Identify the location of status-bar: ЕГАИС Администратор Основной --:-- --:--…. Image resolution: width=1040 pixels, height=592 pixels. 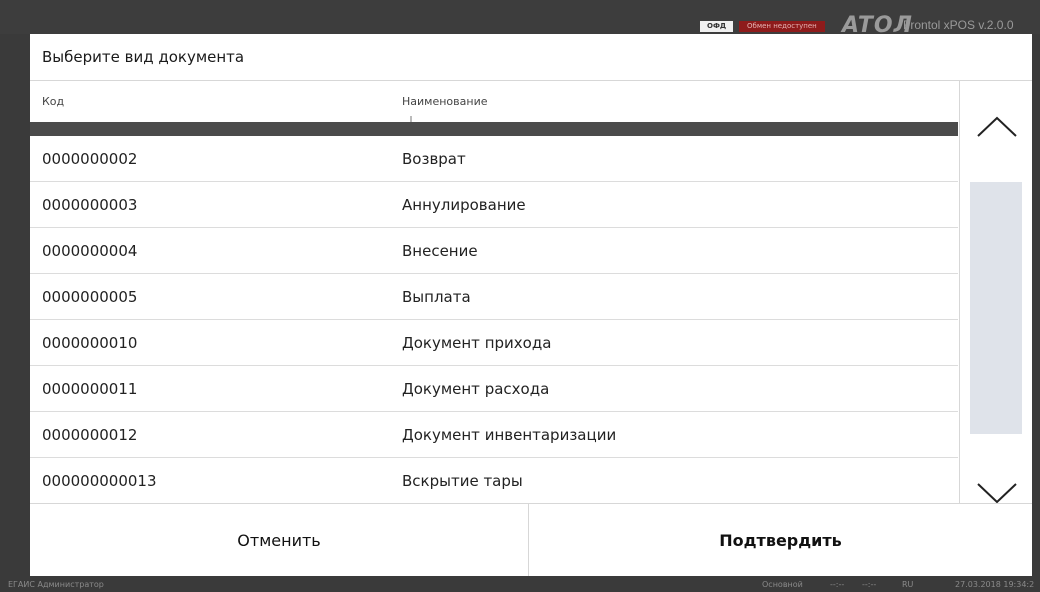
(520, 584).